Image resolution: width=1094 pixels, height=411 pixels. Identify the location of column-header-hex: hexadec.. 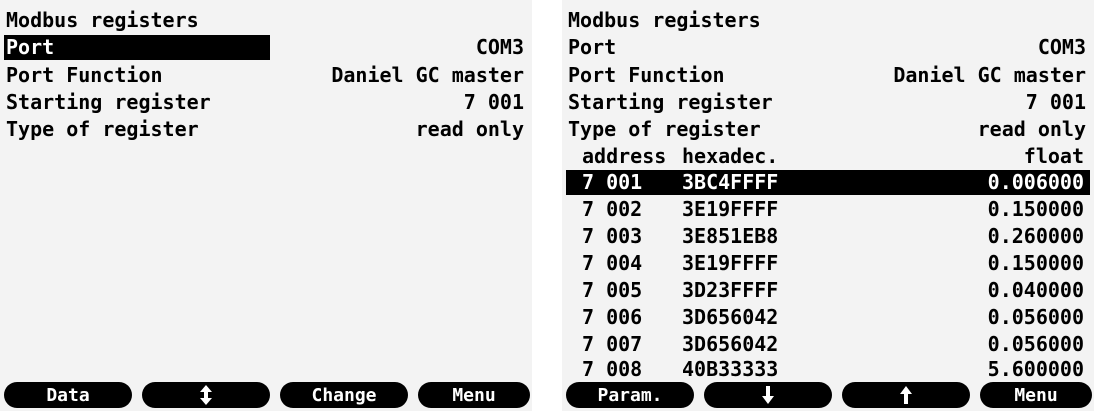
(730, 156).